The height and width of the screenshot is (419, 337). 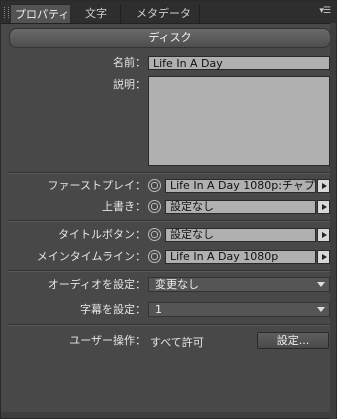 I want to click on vertical-scrollbar, so click(x=333, y=221).